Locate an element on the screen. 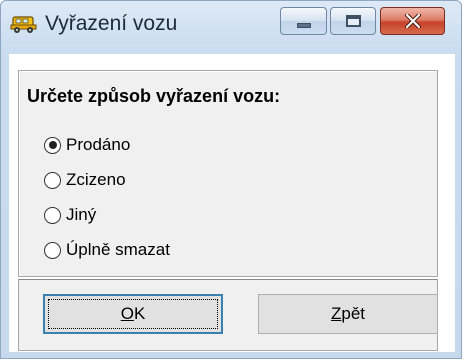 This screenshot has width=464, height=361. radio-prodano: Prodáno is located at coordinates (87, 145).